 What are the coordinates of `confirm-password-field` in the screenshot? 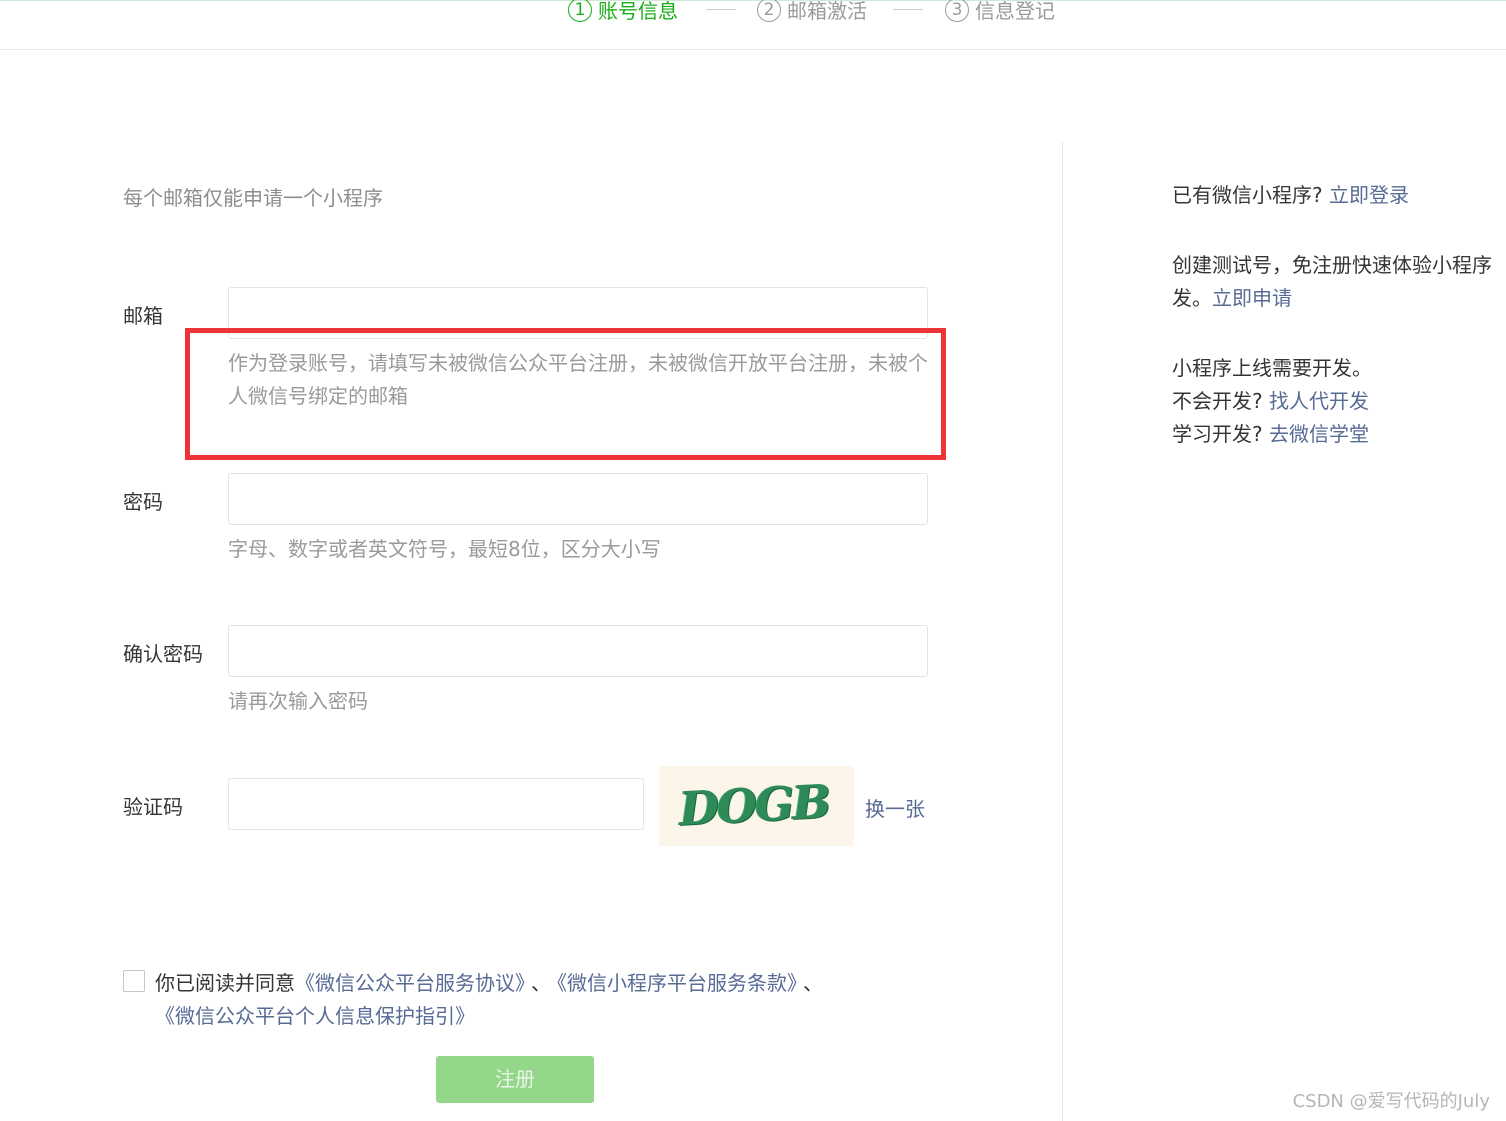 It's located at (578, 651).